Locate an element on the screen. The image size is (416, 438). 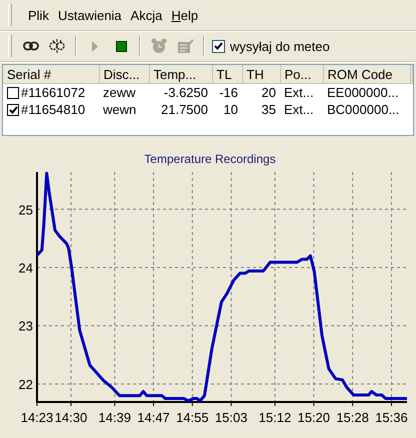
x-tick-label: 14:39 is located at coordinates (114, 417).